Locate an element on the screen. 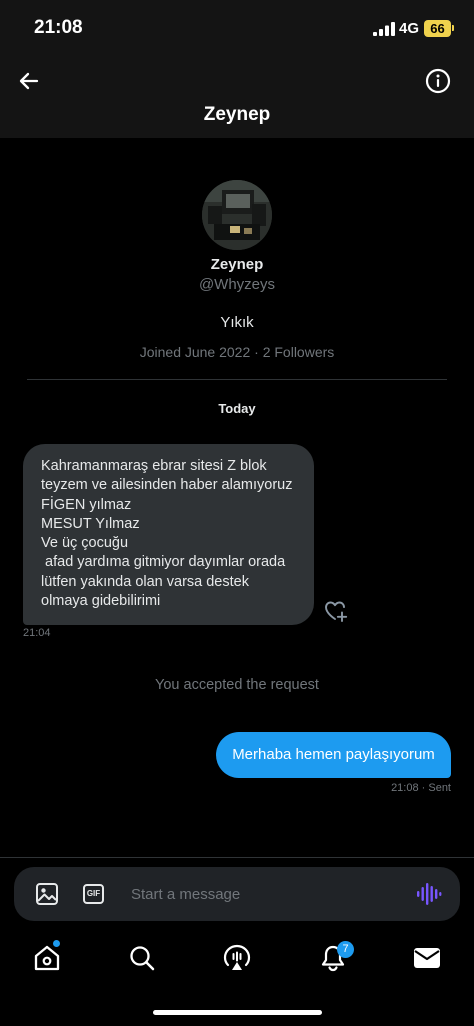 Image resolution: width=474 pixels, height=1026 pixels. message-composer: GIF is located at coordinates (237, 894).